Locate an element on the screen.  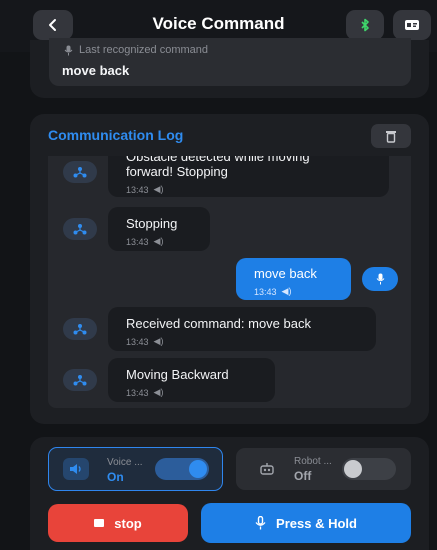
voice-toggle-state: On is located at coordinates (115, 477).